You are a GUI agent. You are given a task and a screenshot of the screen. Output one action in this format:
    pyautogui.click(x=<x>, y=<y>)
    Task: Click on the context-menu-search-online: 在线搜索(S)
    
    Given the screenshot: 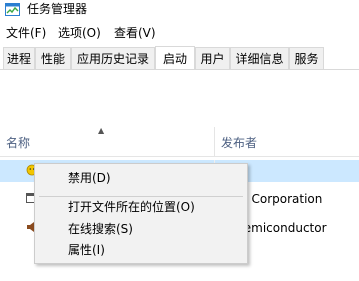 What is the action you would take?
    pyautogui.click(x=100, y=229)
    